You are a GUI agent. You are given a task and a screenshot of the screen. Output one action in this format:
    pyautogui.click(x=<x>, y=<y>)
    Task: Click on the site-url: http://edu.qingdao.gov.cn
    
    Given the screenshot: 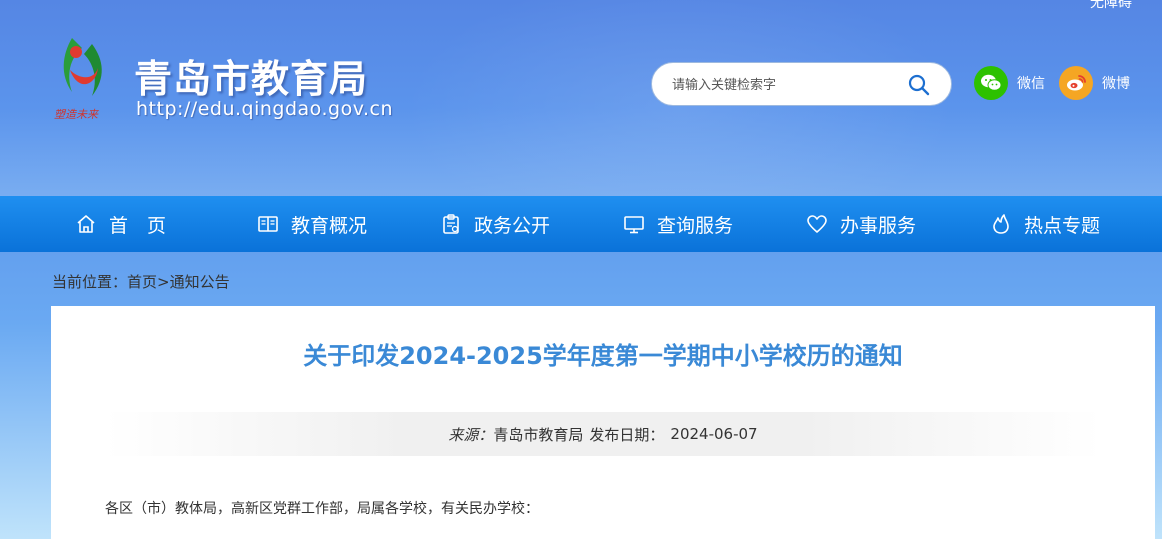 What is the action you would take?
    pyautogui.click(x=264, y=109)
    